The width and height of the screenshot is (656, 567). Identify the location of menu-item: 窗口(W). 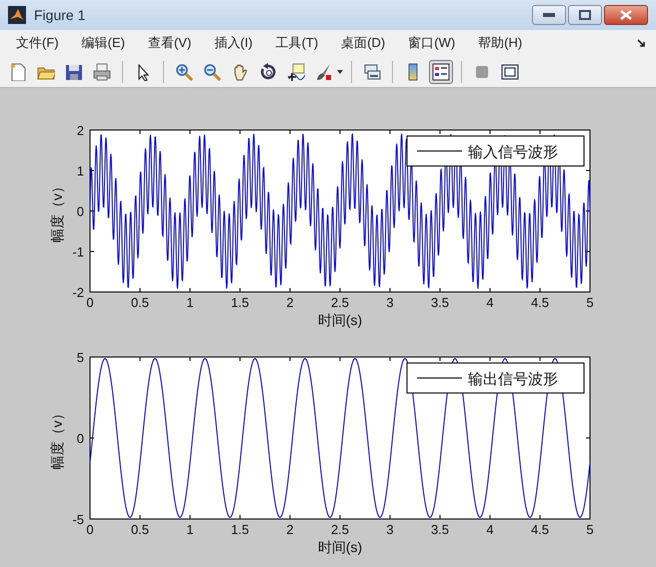
(432, 43).